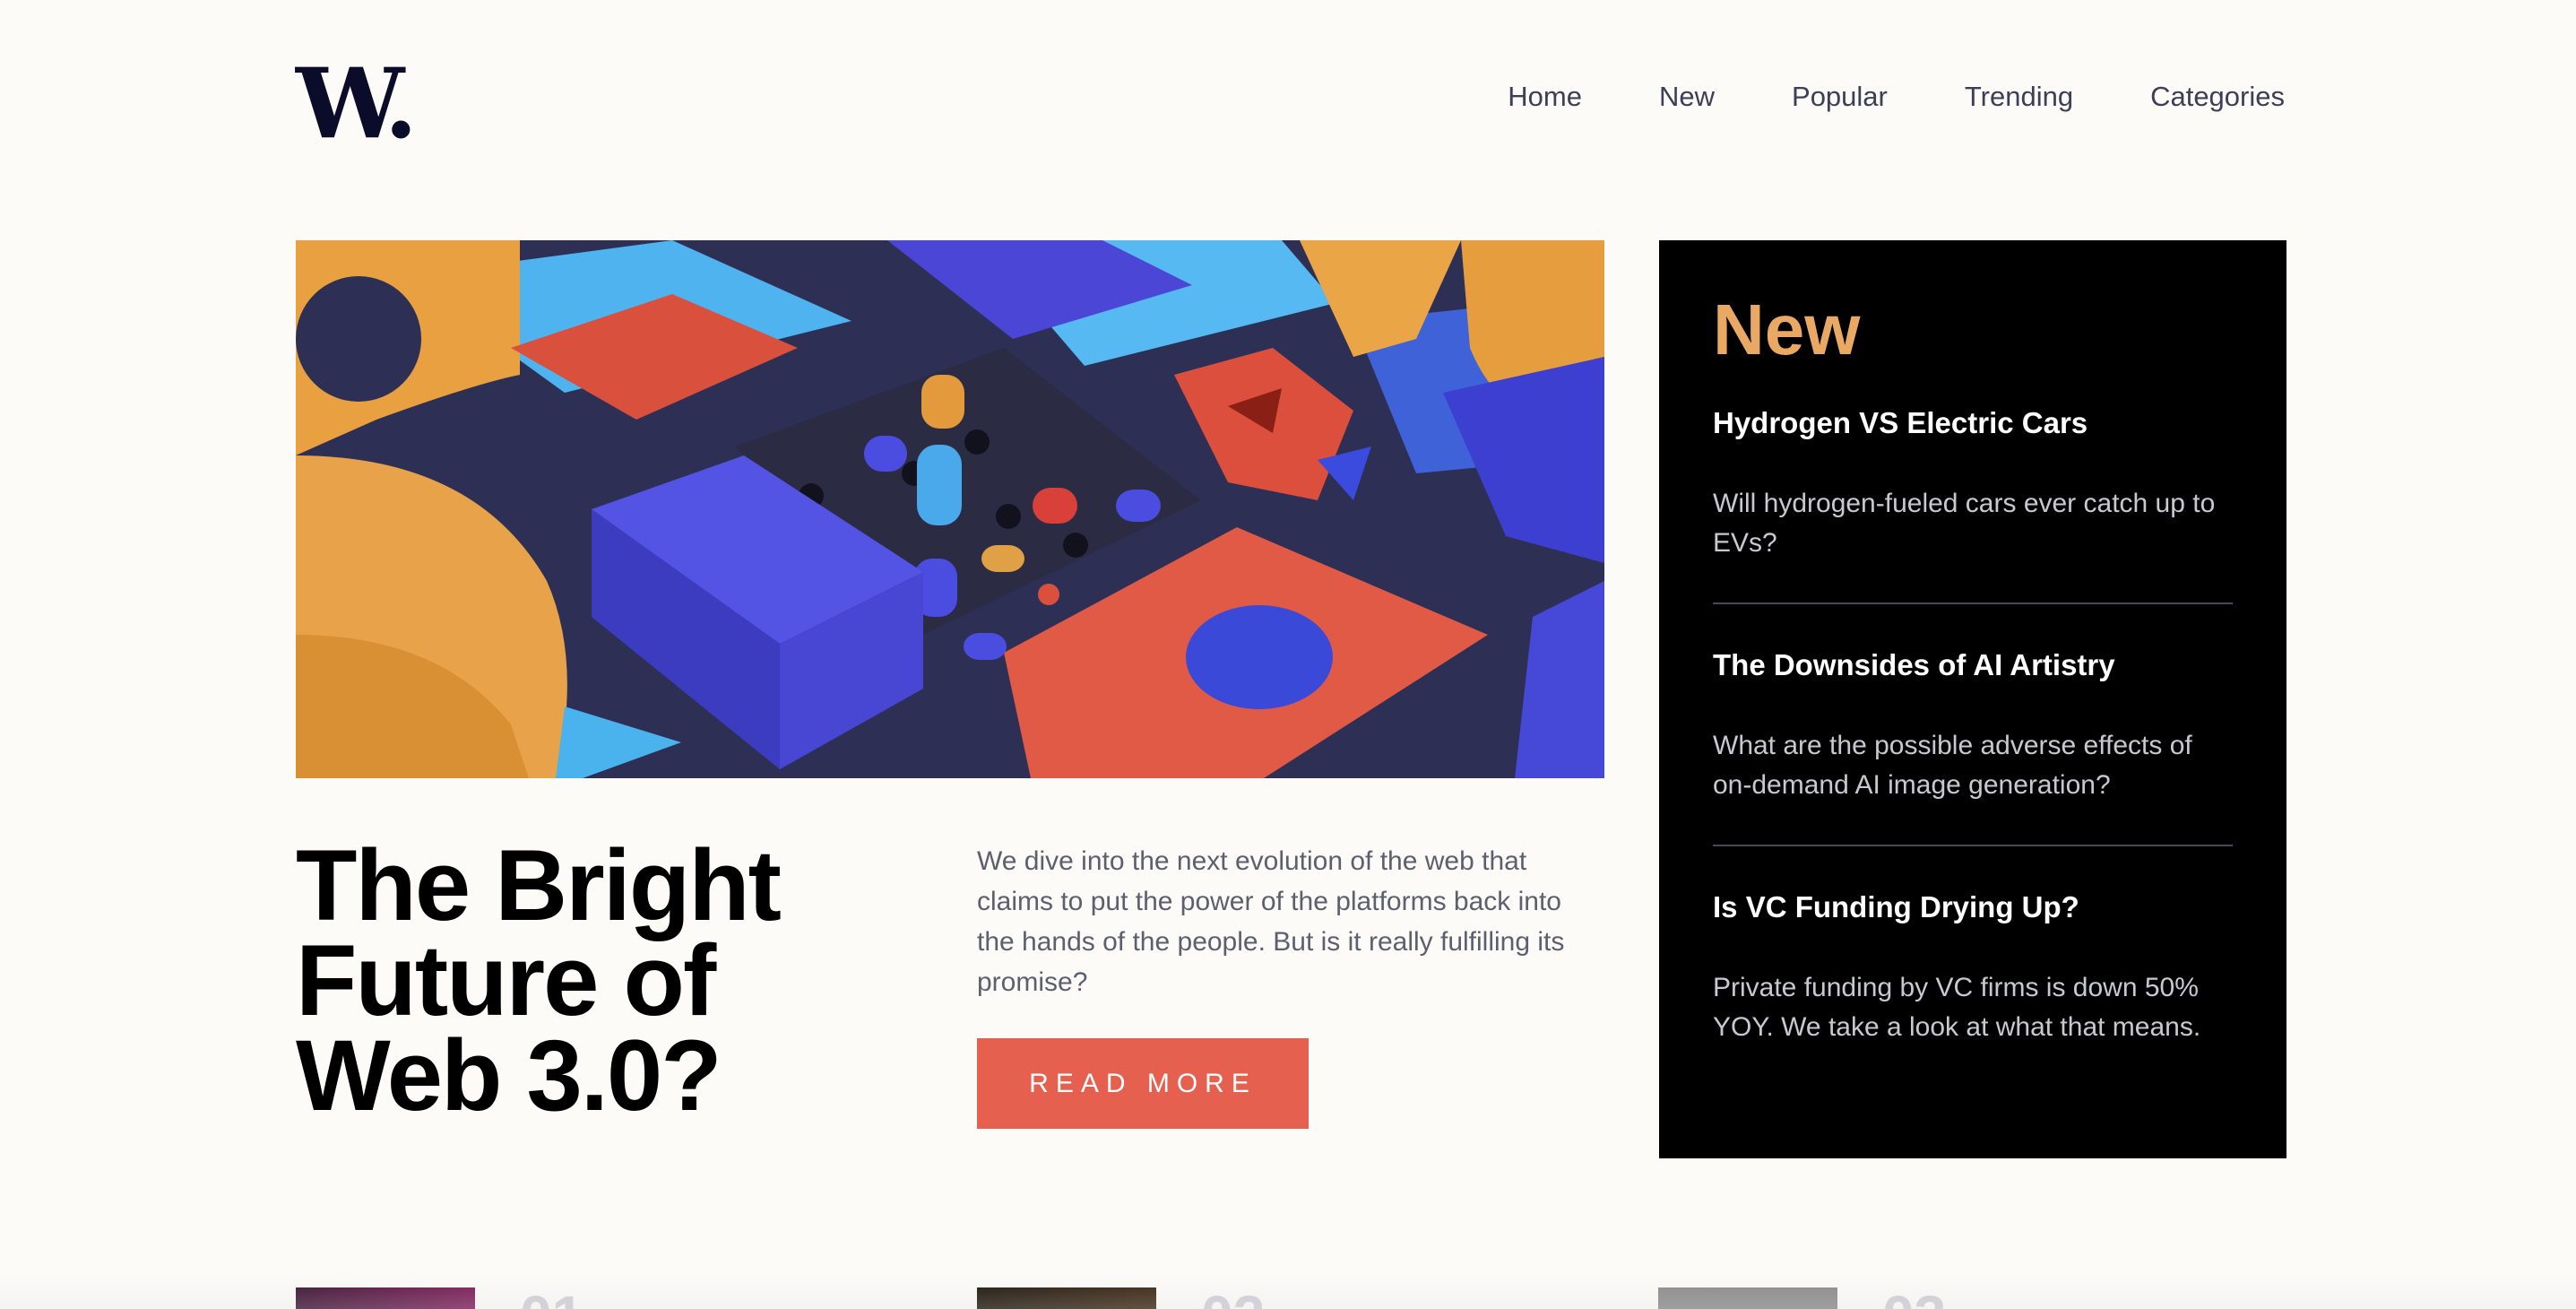 This screenshot has height=1309, width=2576. What do you see at coordinates (357, 104) in the screenshot?
I see `site-logo: W.` at bounding box center [357, 104].